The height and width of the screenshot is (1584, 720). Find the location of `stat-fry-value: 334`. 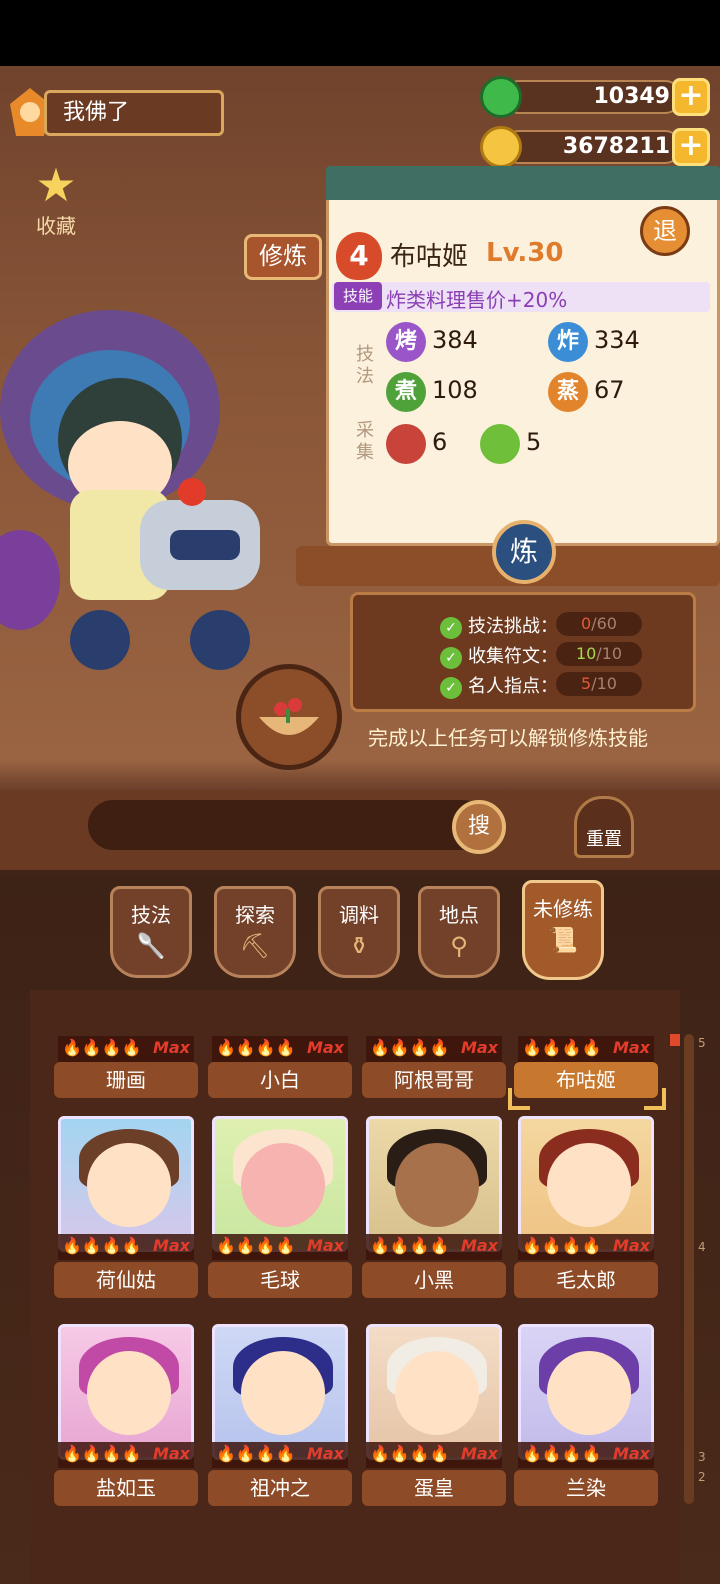

stat-fry-value: 334 is located at coordinates (617, 340).